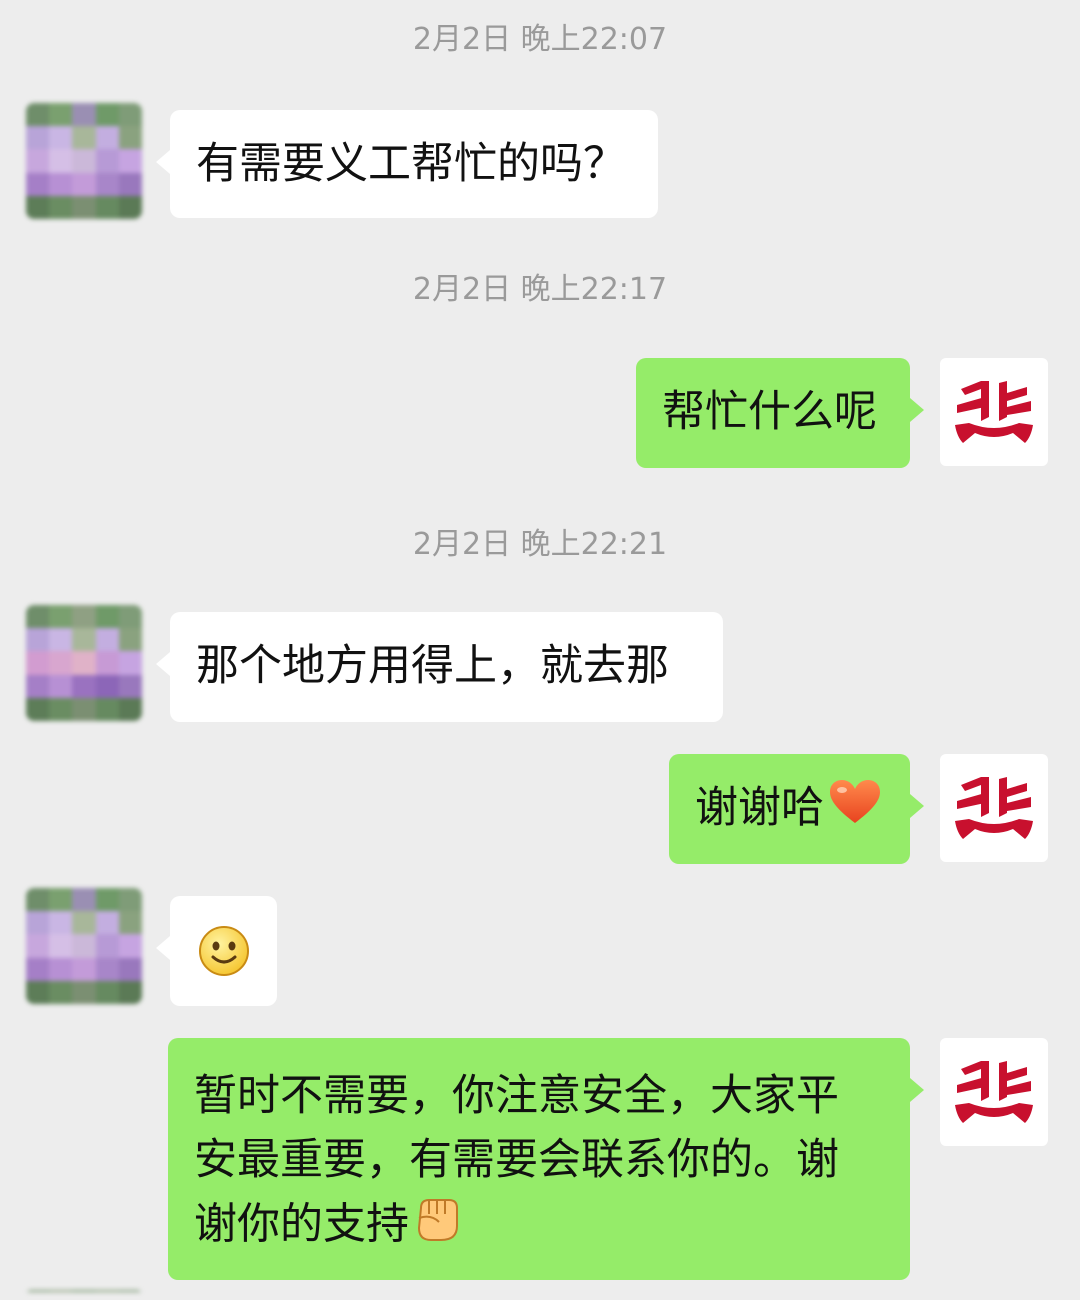 This screenshot has height=1300, width=1080. What do you see at coordinates (516, 1096) in the screenshot?
I see `message-text-line: 暂时不需要，你注意安全，大家平` at bounding box center [516, 1096].